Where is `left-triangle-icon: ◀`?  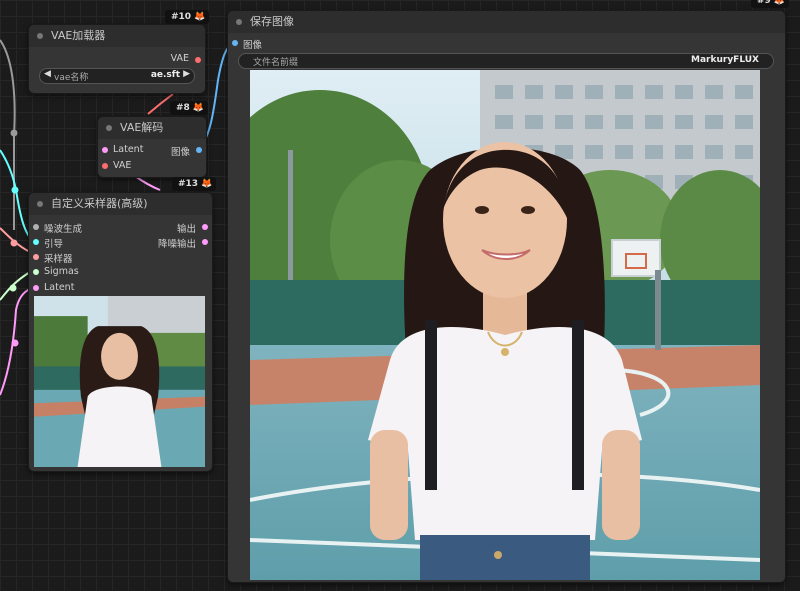 left-triangle-icon: ◀ is located at coordinates (47, 74).